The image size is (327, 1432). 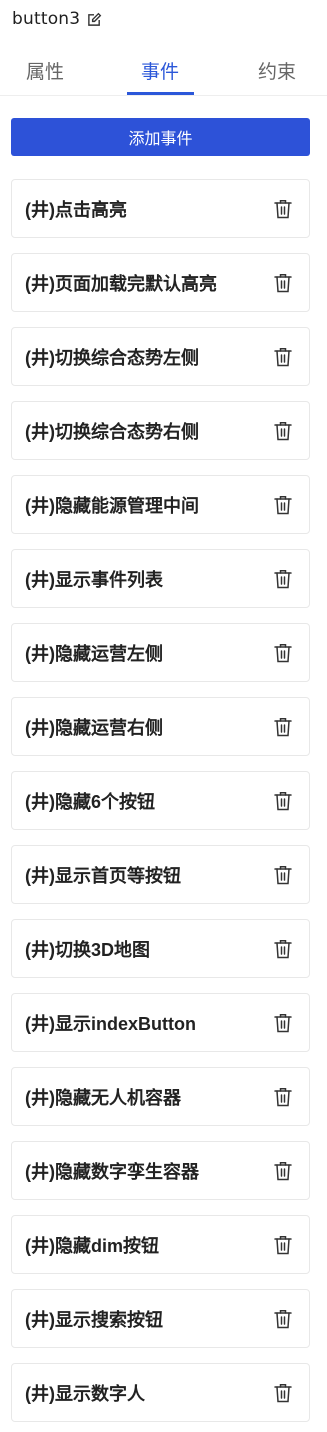 I want to click on event-label: (井)显示首页等按钮, so click(x=103, y=875).